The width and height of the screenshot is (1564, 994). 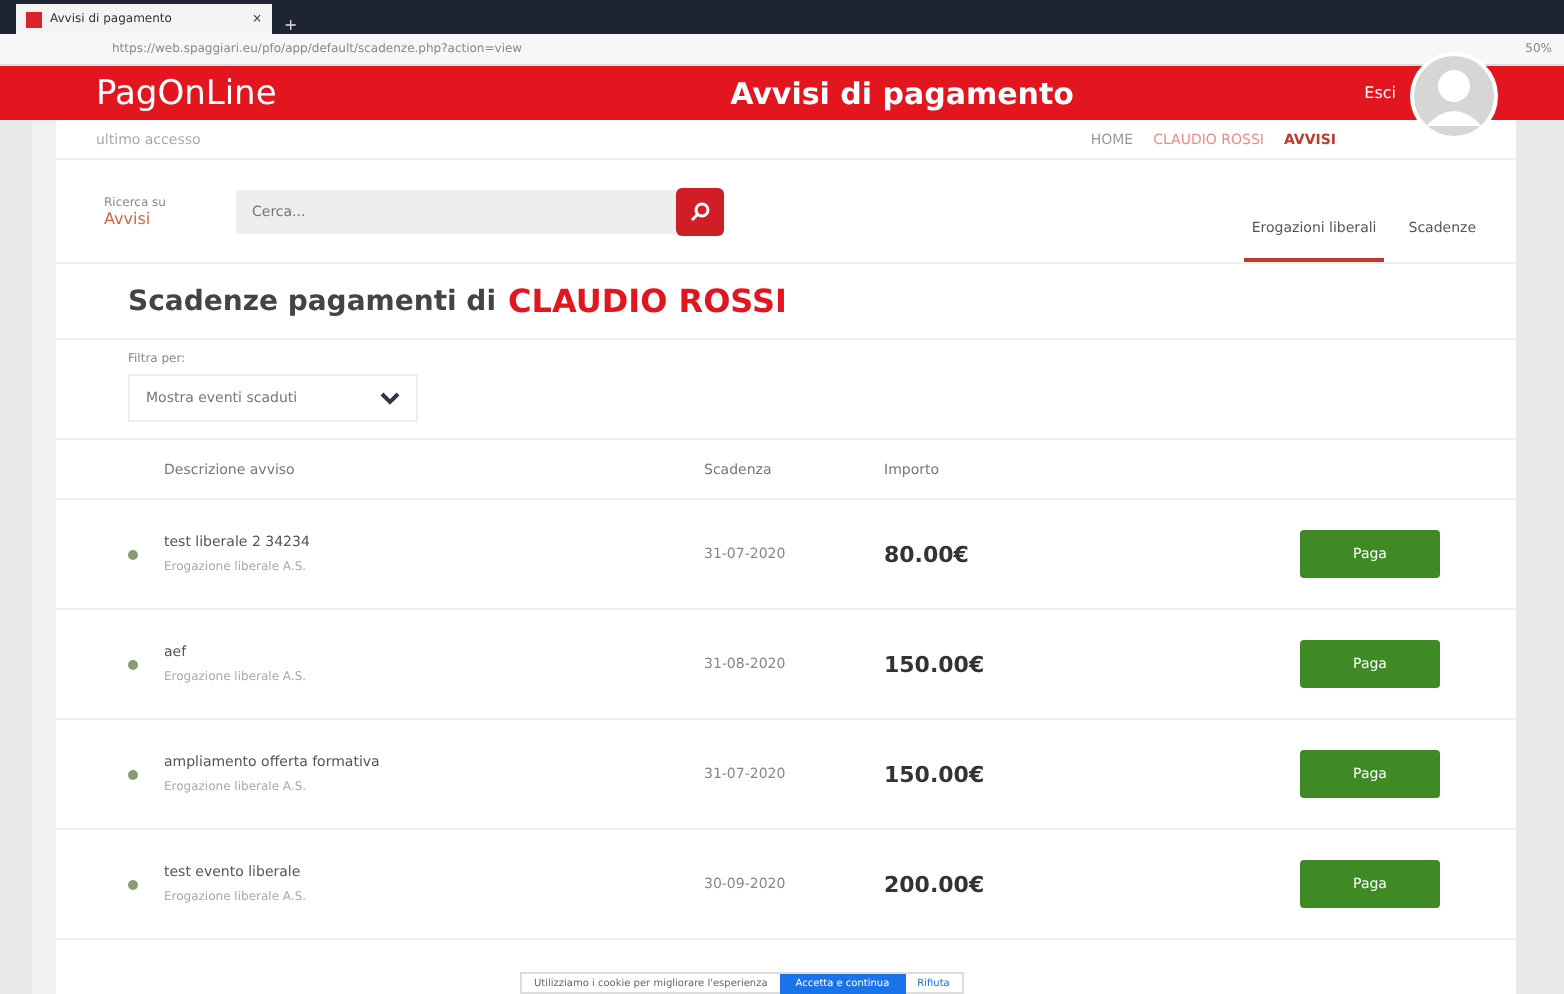 I want to click on heading-text: Scadenze pagamenti di, so click(x=312, y=301).